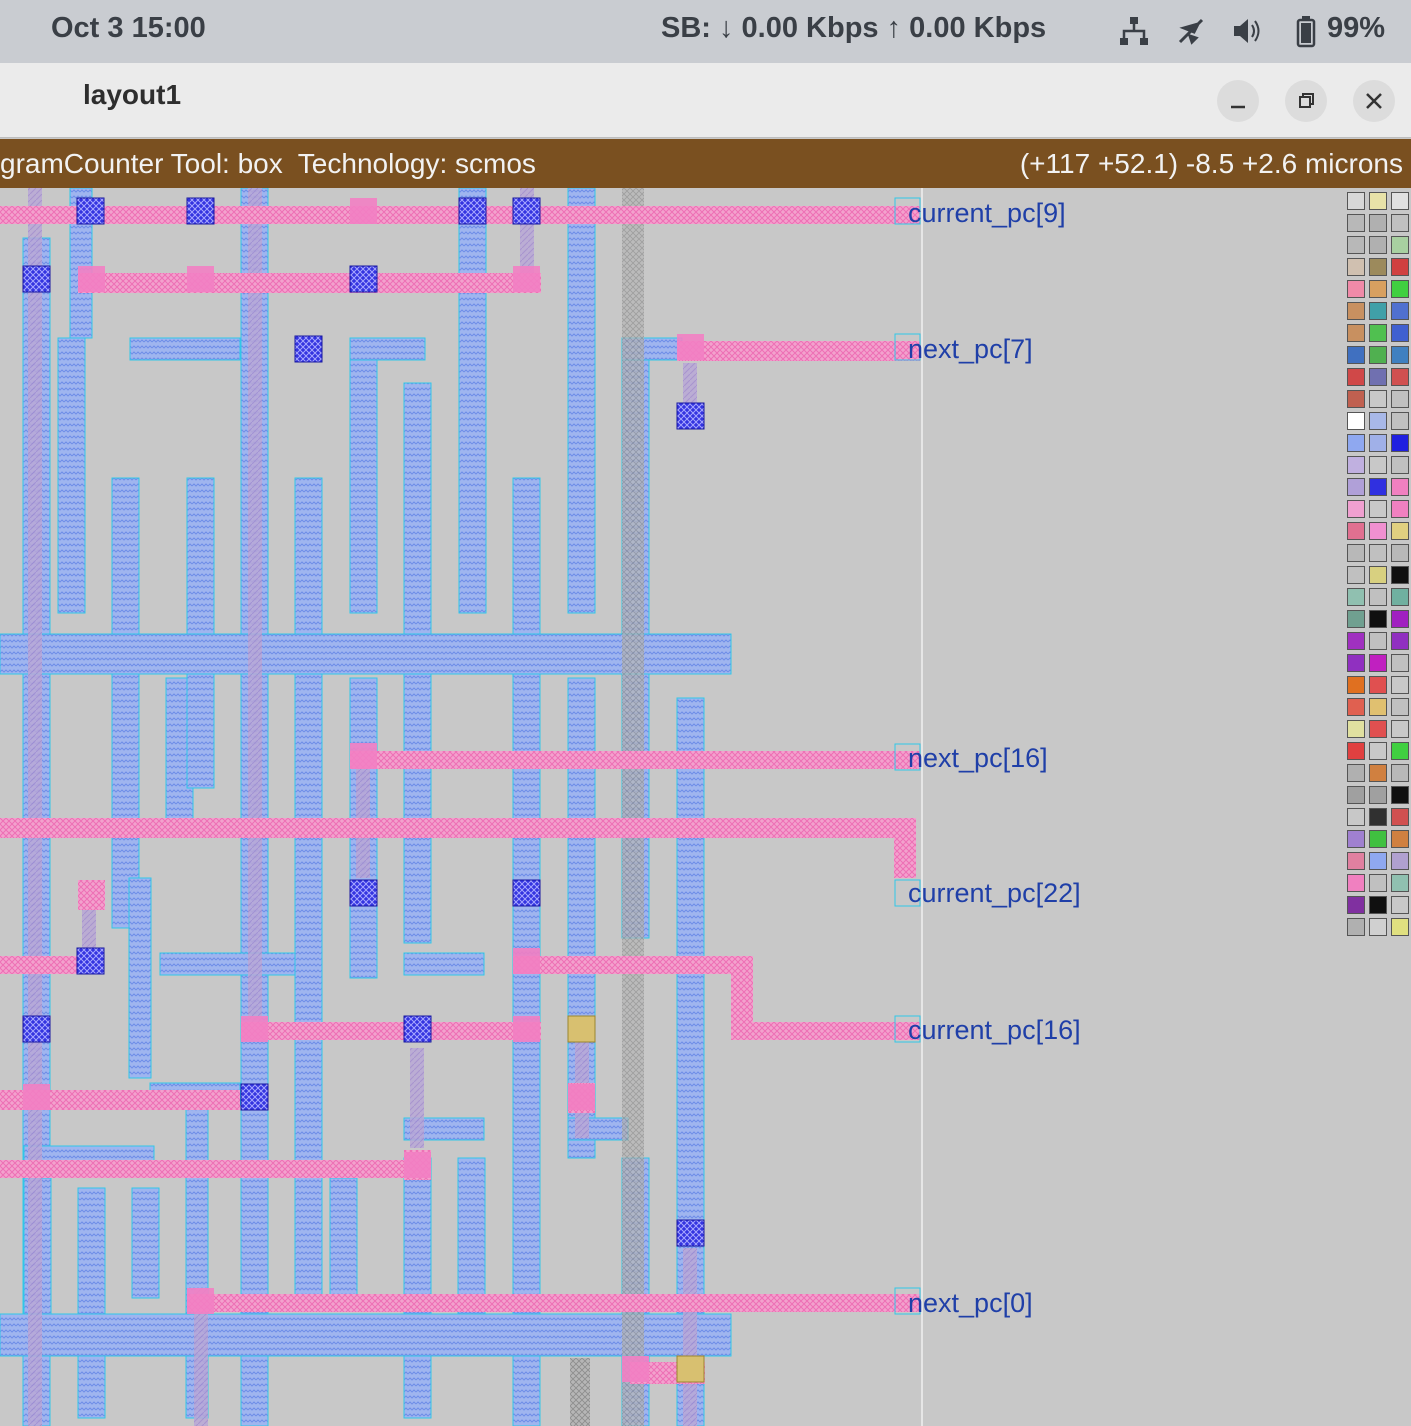 Image resolution: width=1411 pixels, height=1426 pixels. What do you see at coordinates (994, 893) in the screenshot?
I see `net-label: current_pc[22]` at bounding box center [994, 893].